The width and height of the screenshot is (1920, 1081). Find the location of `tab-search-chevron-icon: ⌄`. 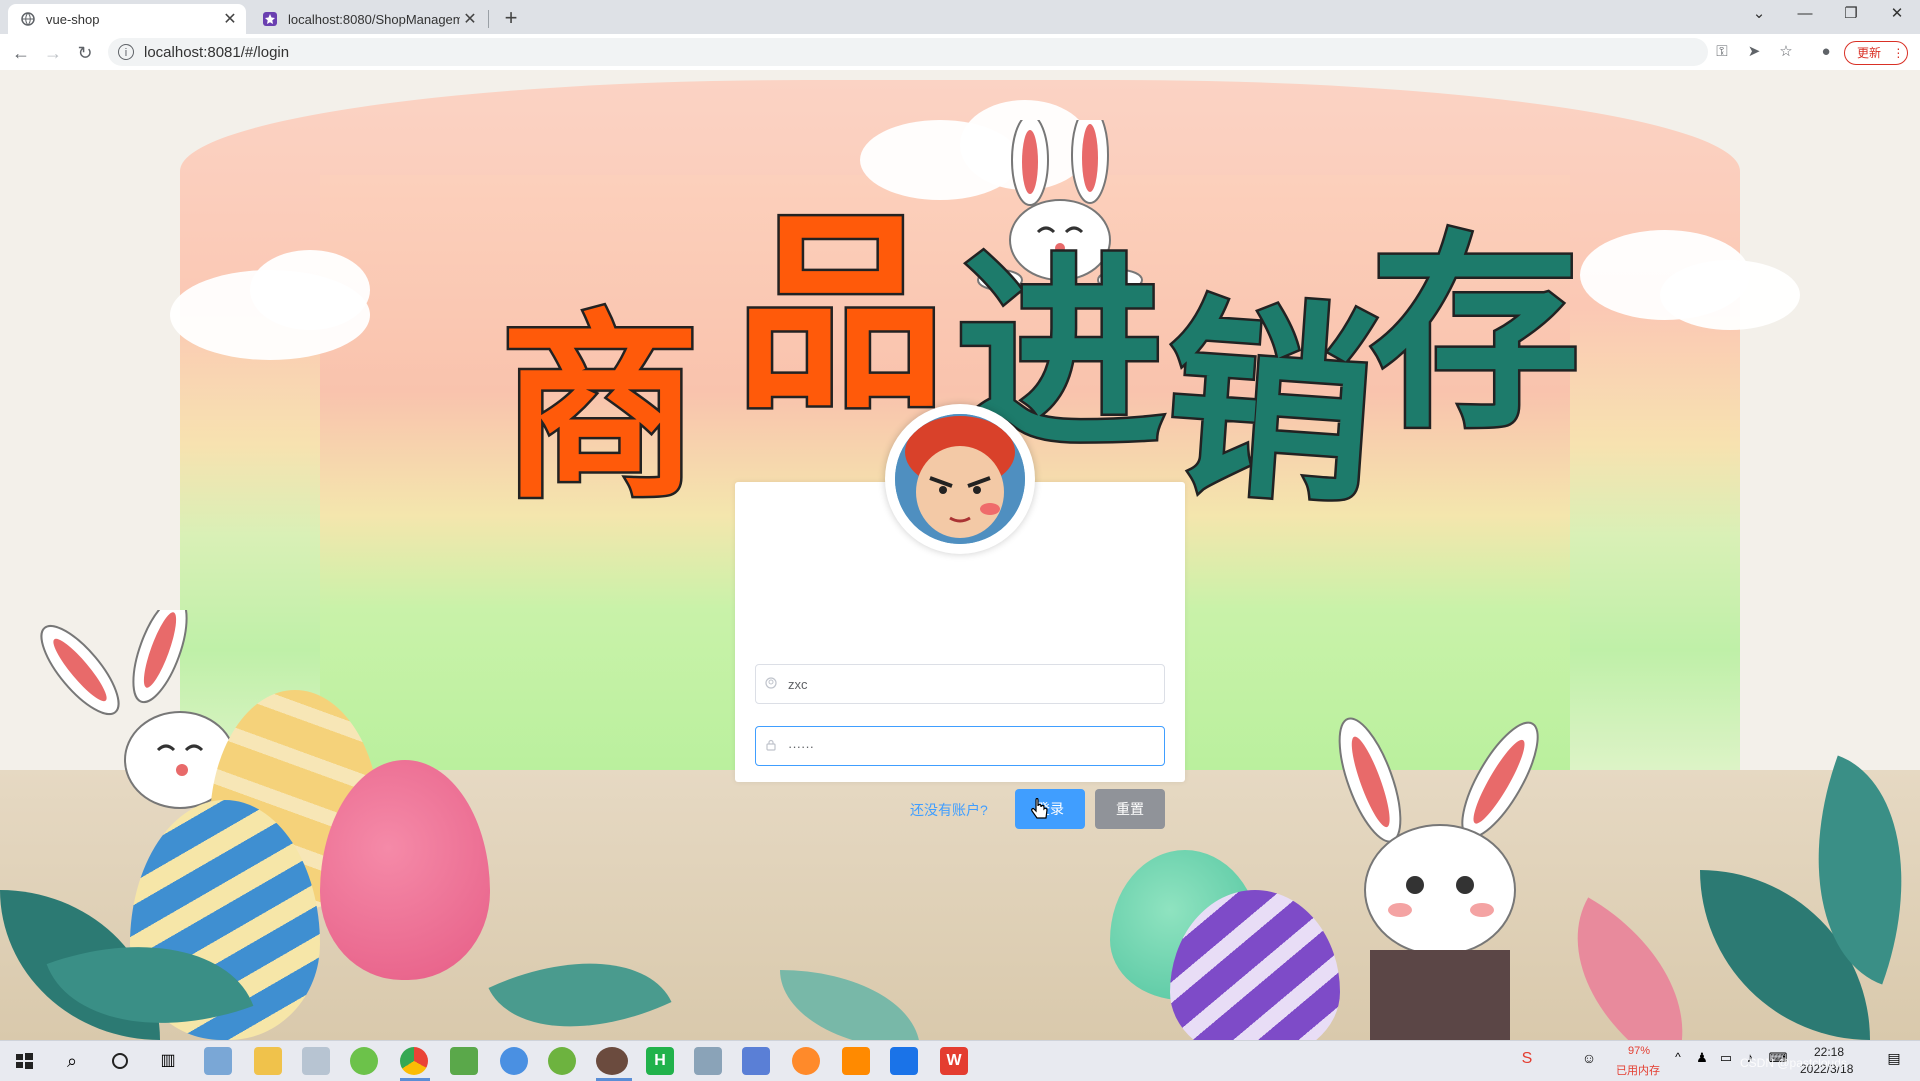

tab-search-chevron-icon: ⌄ is located at coordinates (1759, 15).